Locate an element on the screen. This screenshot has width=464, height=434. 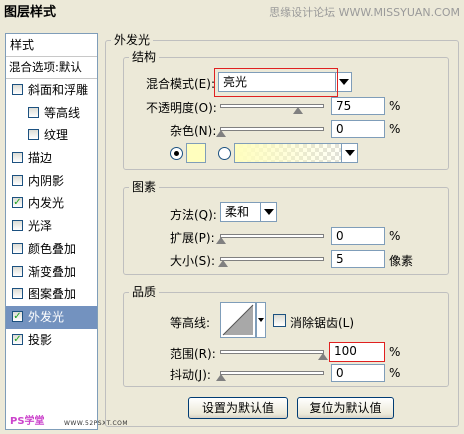
spread-percent: % is located at coordinates (395, 236).